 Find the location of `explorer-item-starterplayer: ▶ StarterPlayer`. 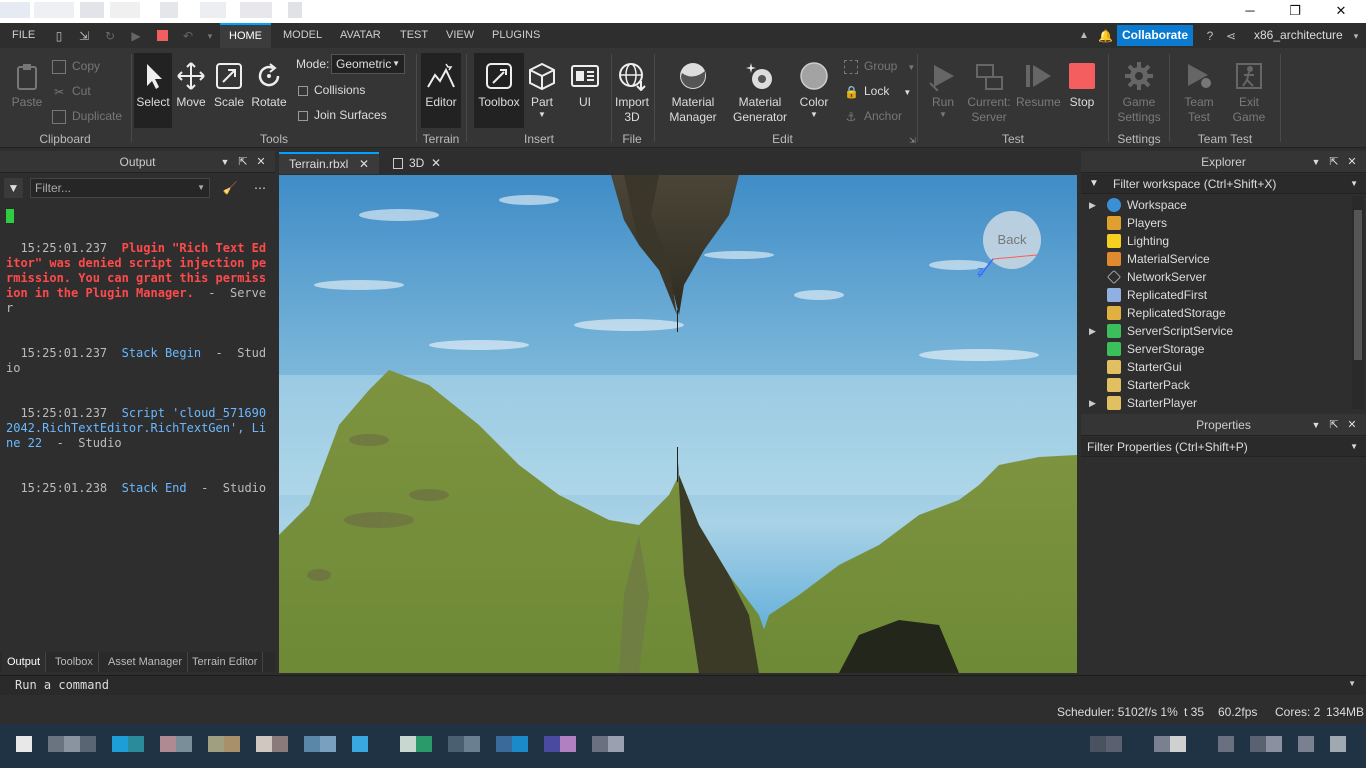

explorer-item-starterplayer: ▶ StarterPlayer is located at coordinates (1216, 403).